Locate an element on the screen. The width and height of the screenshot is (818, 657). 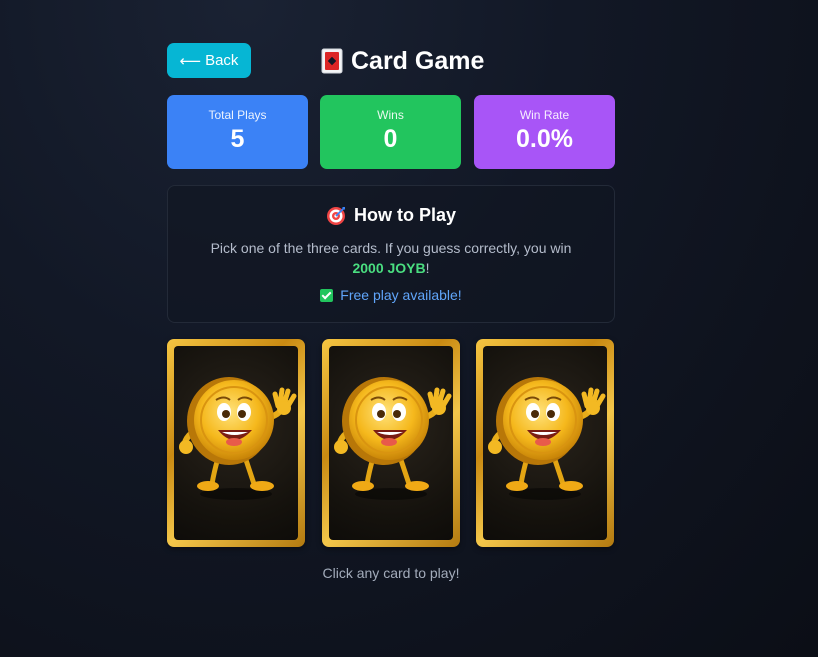
stats-row: Total Plays 5 Wins 0 Win Rate 0.0% is located at coordinates (391, 132).